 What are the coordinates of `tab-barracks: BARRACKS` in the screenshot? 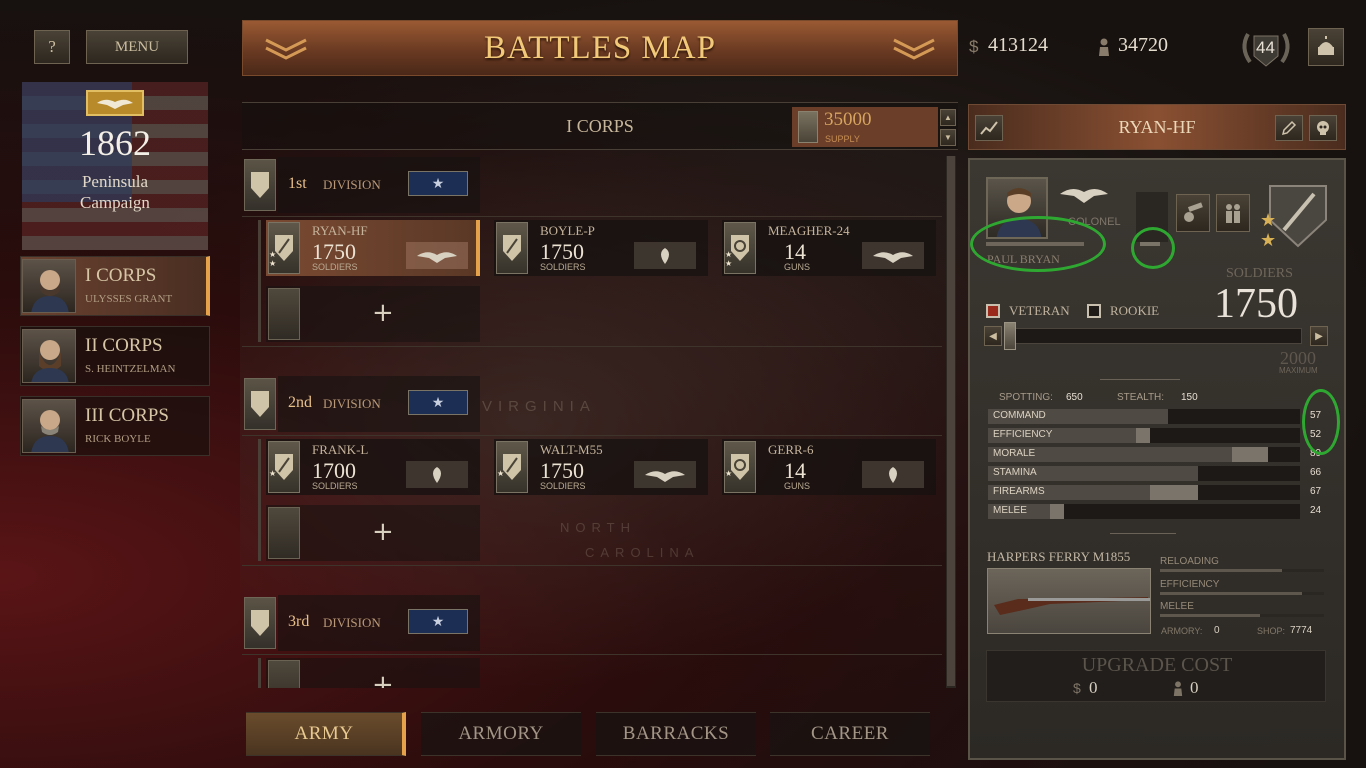 It's located at (676, 734).